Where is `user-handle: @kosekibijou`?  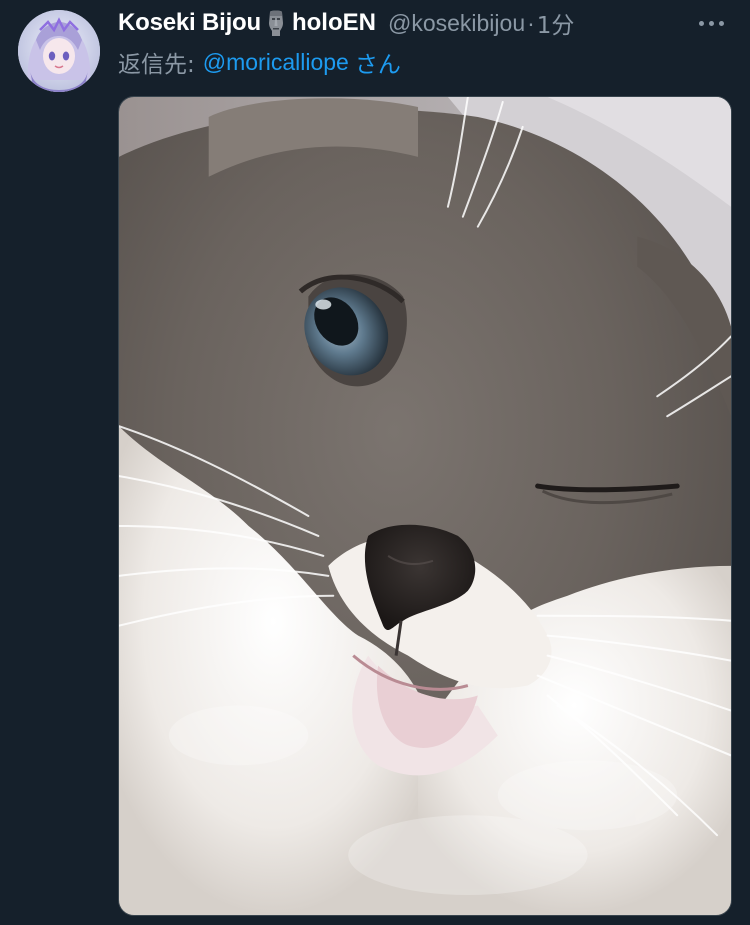 user-handle: @kosekibijou is located at coordinates (456, 23).